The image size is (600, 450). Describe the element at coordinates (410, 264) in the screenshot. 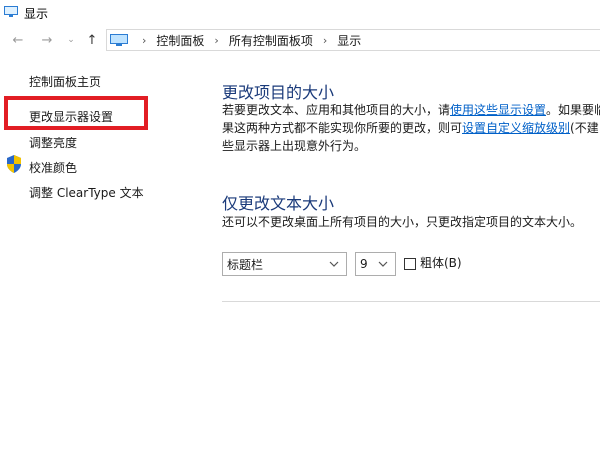

I see `bold-checkbox` at that location.